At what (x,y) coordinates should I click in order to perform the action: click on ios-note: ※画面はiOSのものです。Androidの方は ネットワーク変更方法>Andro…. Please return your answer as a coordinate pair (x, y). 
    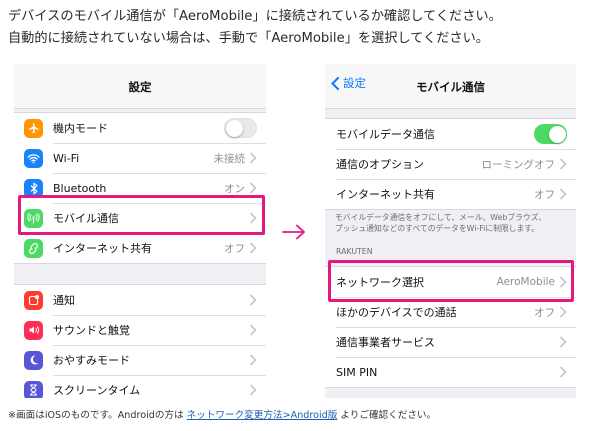
    Looking at the image, I should click on (222, 414).